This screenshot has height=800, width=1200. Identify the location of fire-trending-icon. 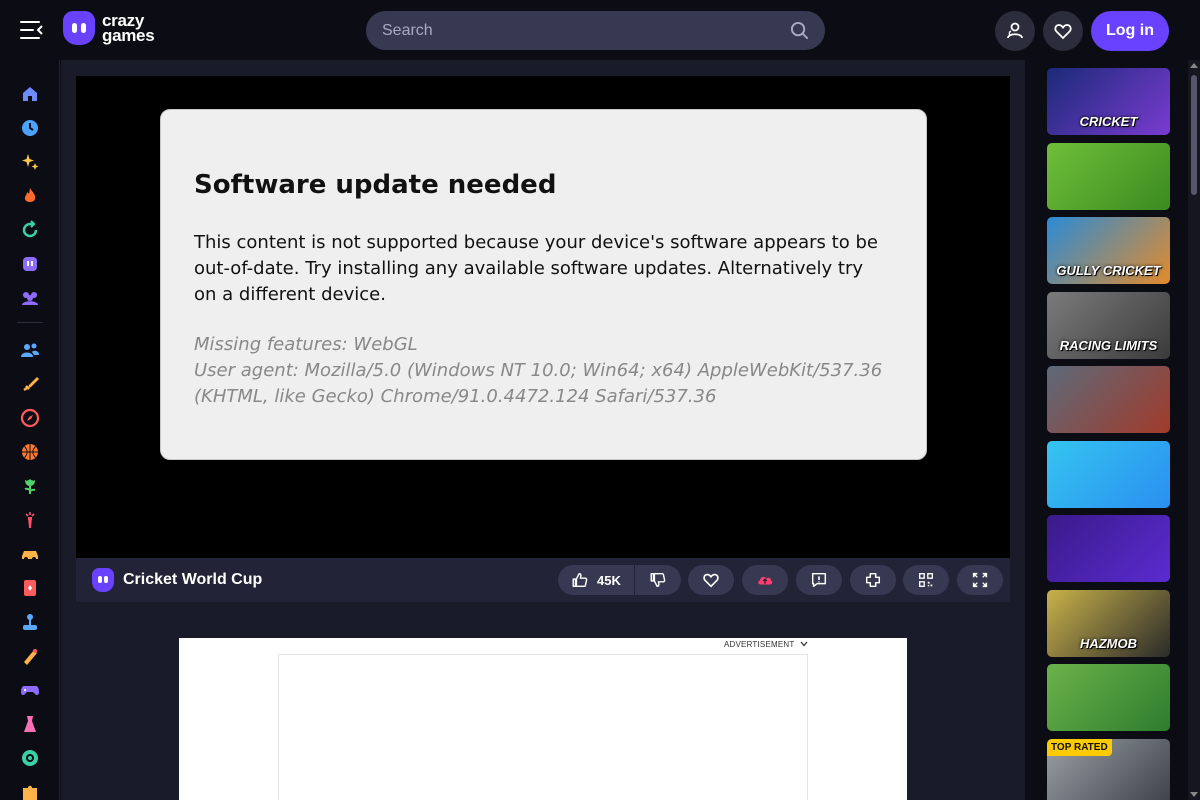
(30, 195).